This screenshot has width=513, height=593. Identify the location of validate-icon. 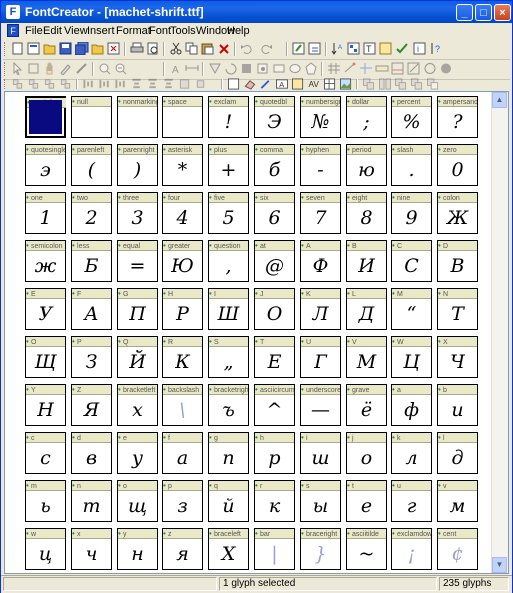
(402, 48).